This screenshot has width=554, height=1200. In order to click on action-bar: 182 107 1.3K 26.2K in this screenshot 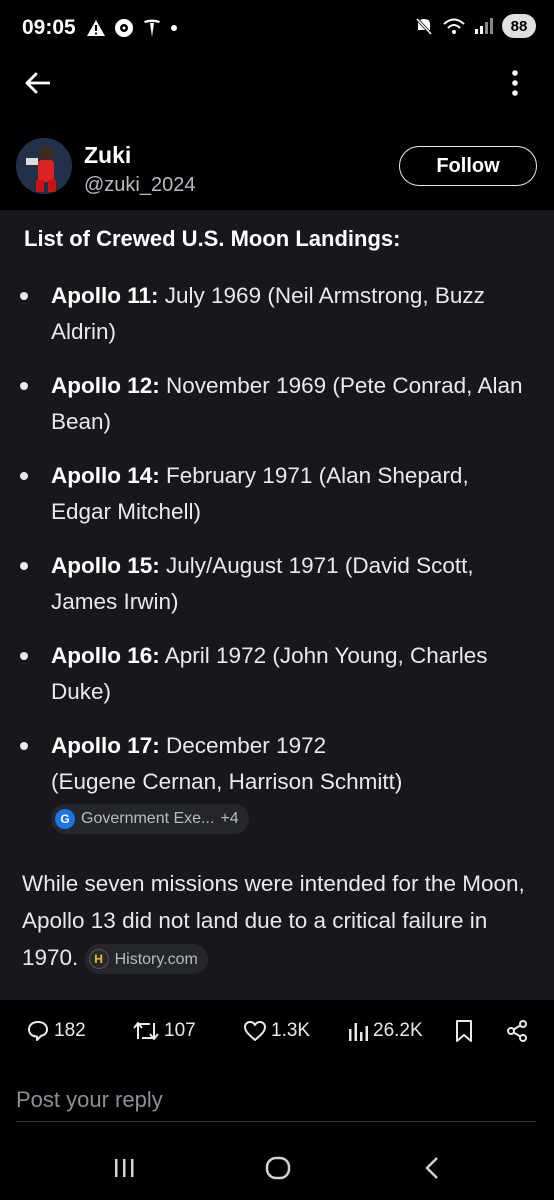, I will do `click(277, 1031)`.